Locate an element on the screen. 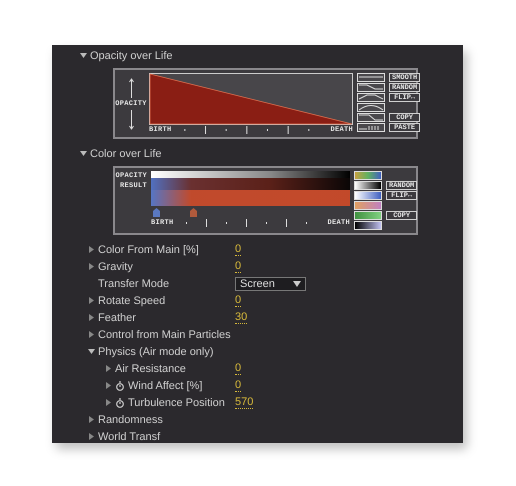 The width and height of the screenshot is (516, 486). section-title: Color over Life is located at coordinates (126, 154).